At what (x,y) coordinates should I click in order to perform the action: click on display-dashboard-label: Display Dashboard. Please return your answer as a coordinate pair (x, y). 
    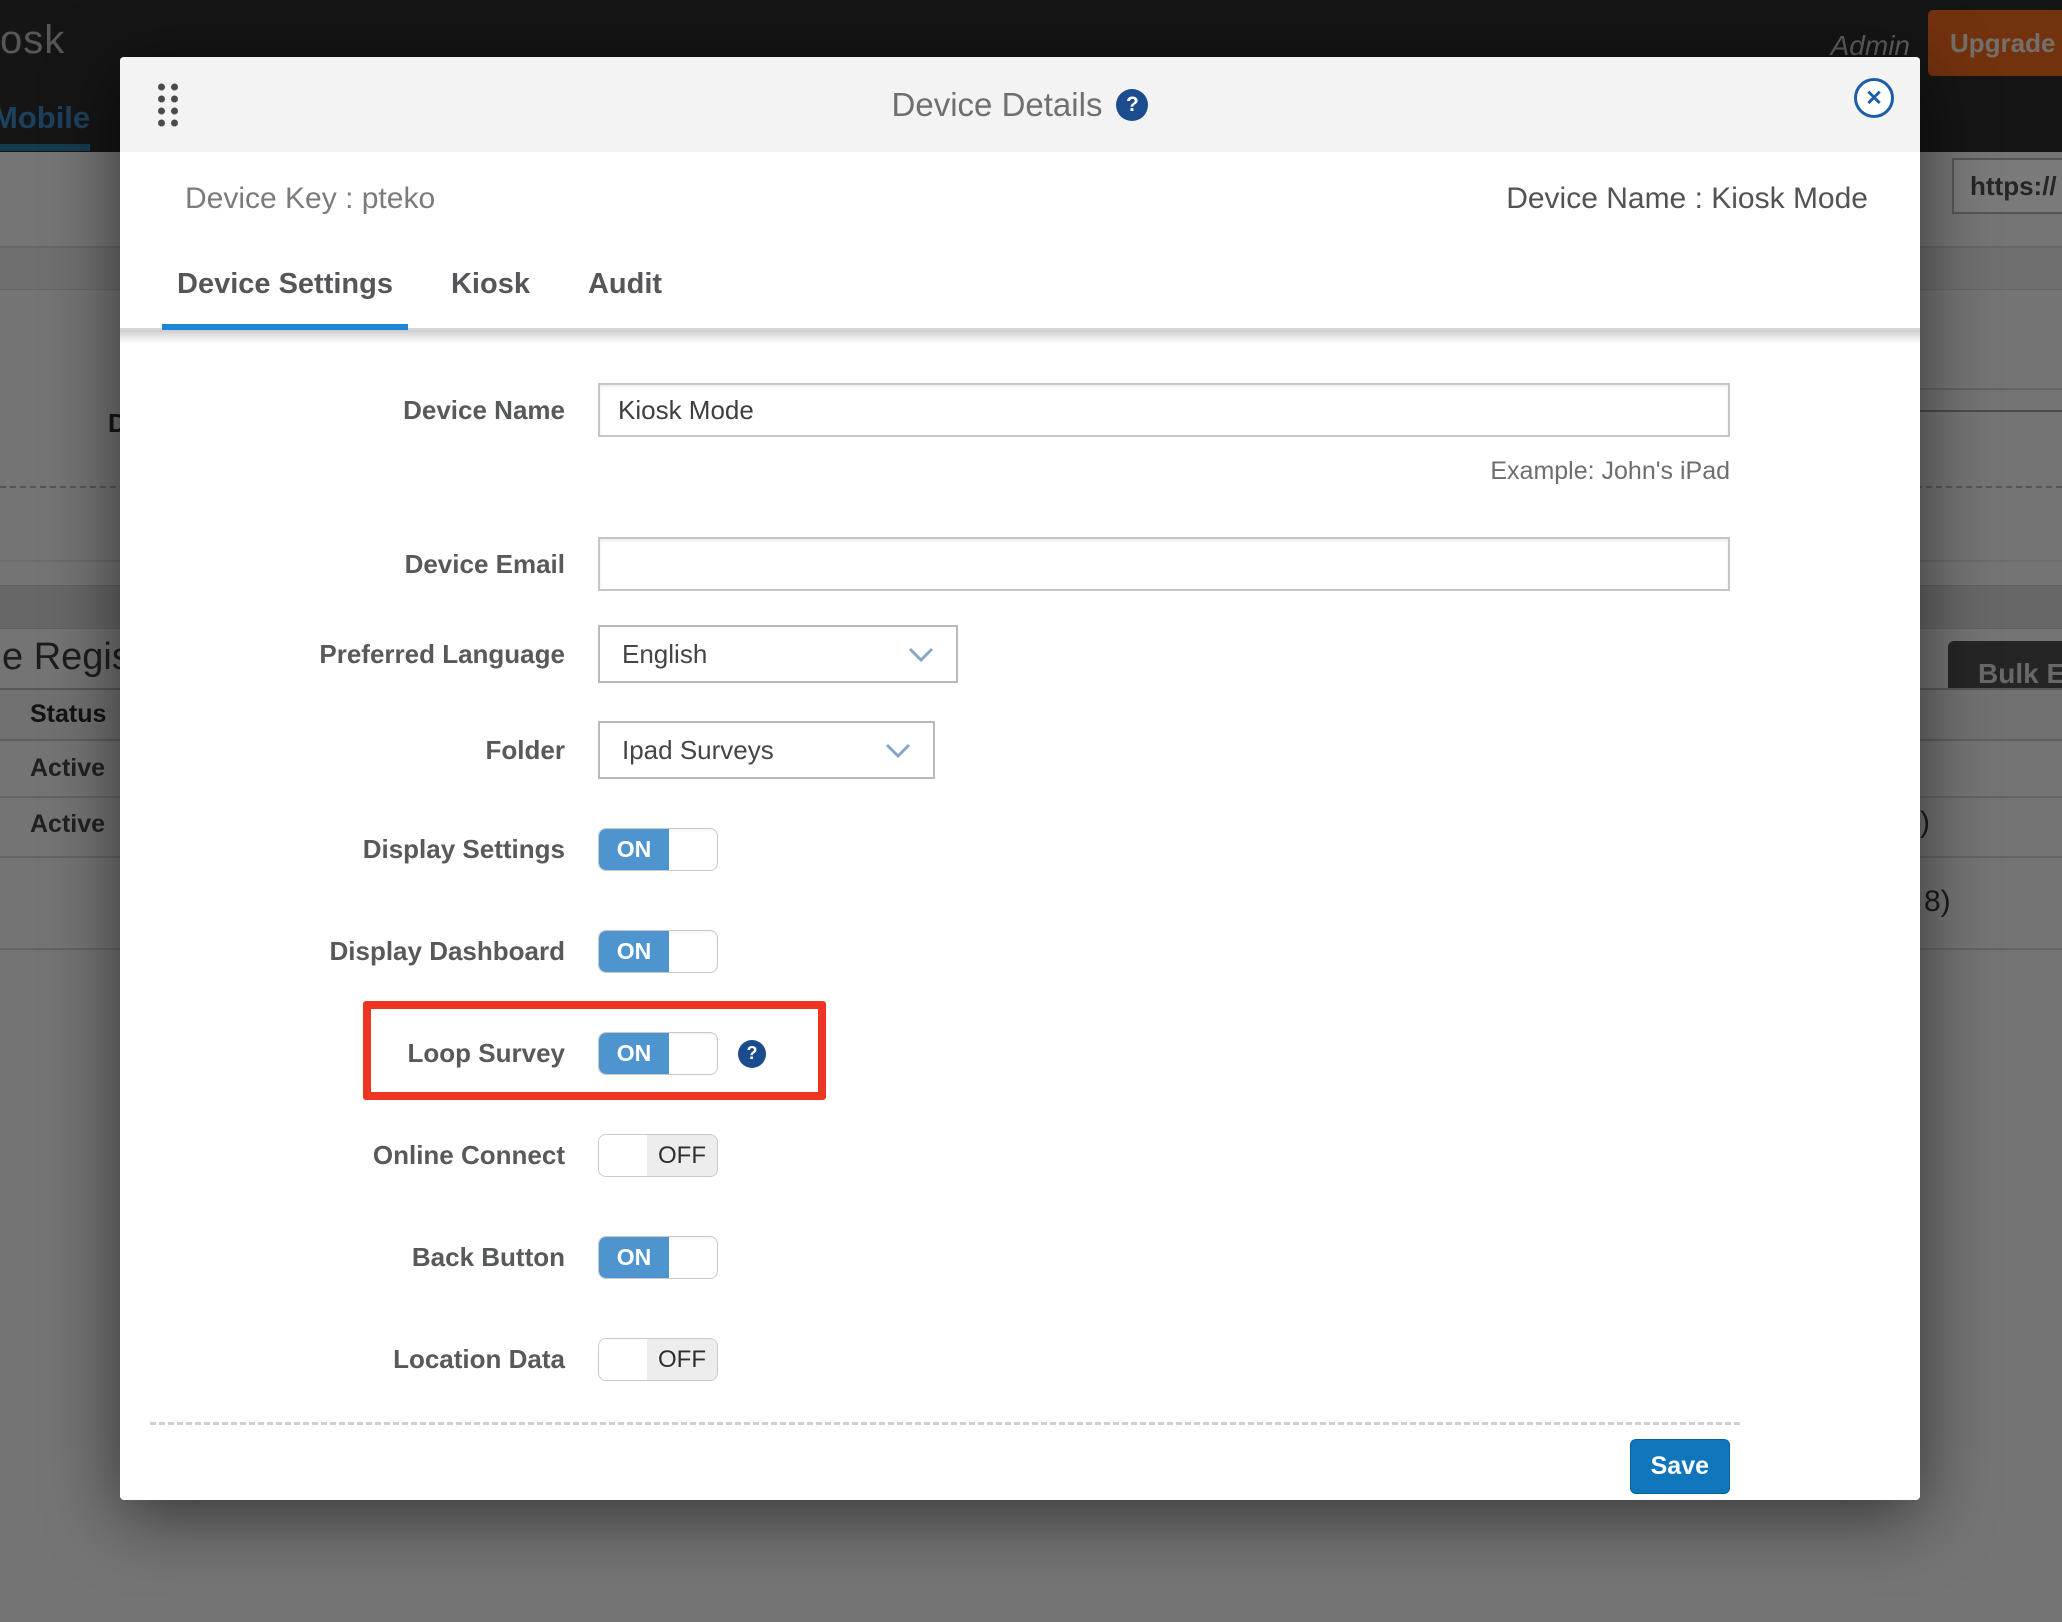
    Looking at the image, I should click on (447, 951).